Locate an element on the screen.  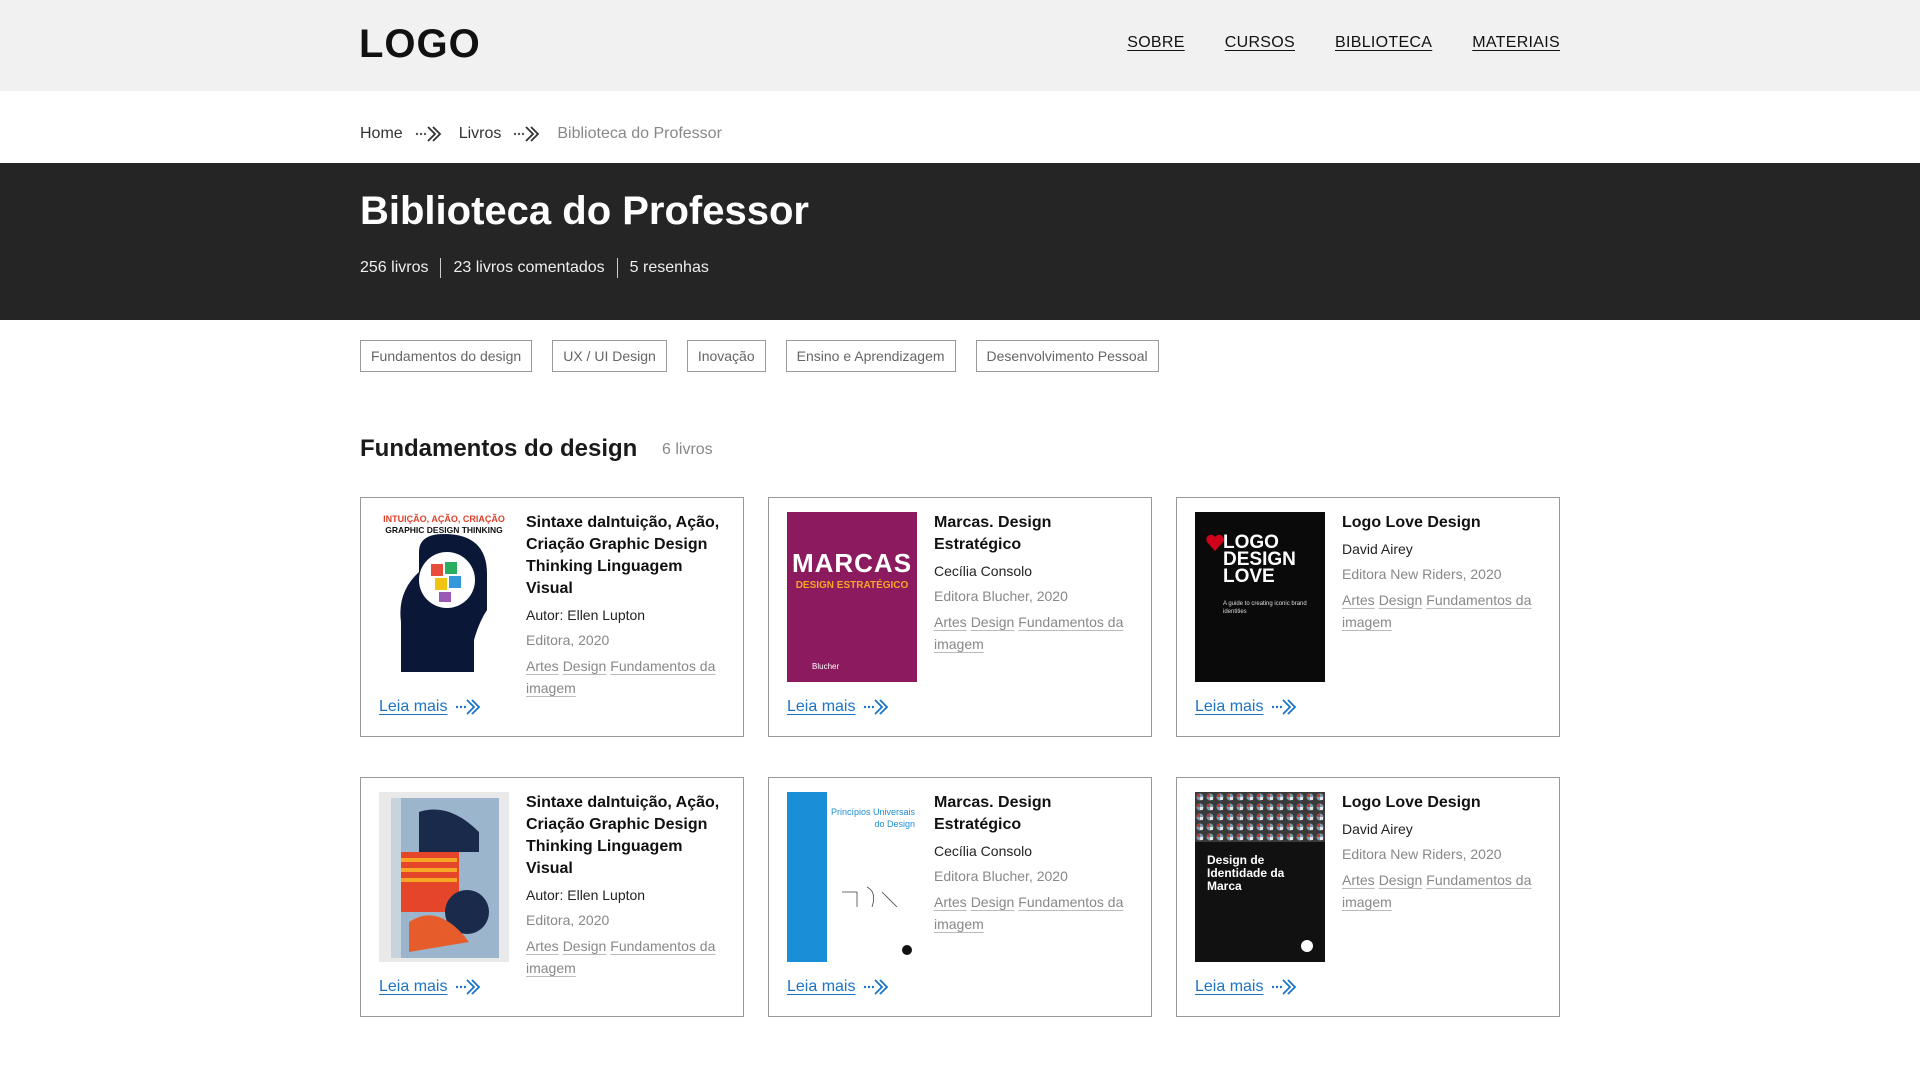
nav-link-biblioteca: BIBLIOTECA is located at coordinates (1383, 43).